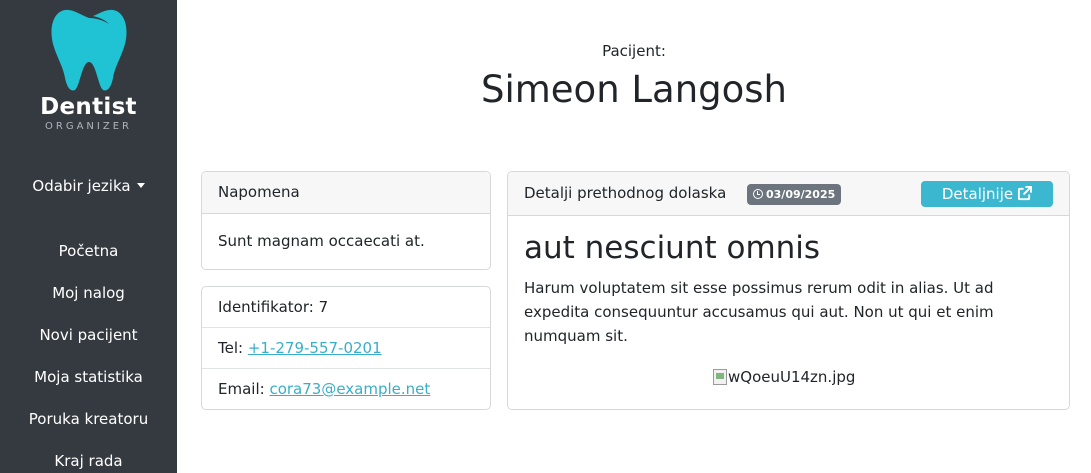 The height and width of the screenshot is (473, 1091). Describe the element at coordinates (233, 348) in the screenshot. I see `phone-label: Tel:` at that location.